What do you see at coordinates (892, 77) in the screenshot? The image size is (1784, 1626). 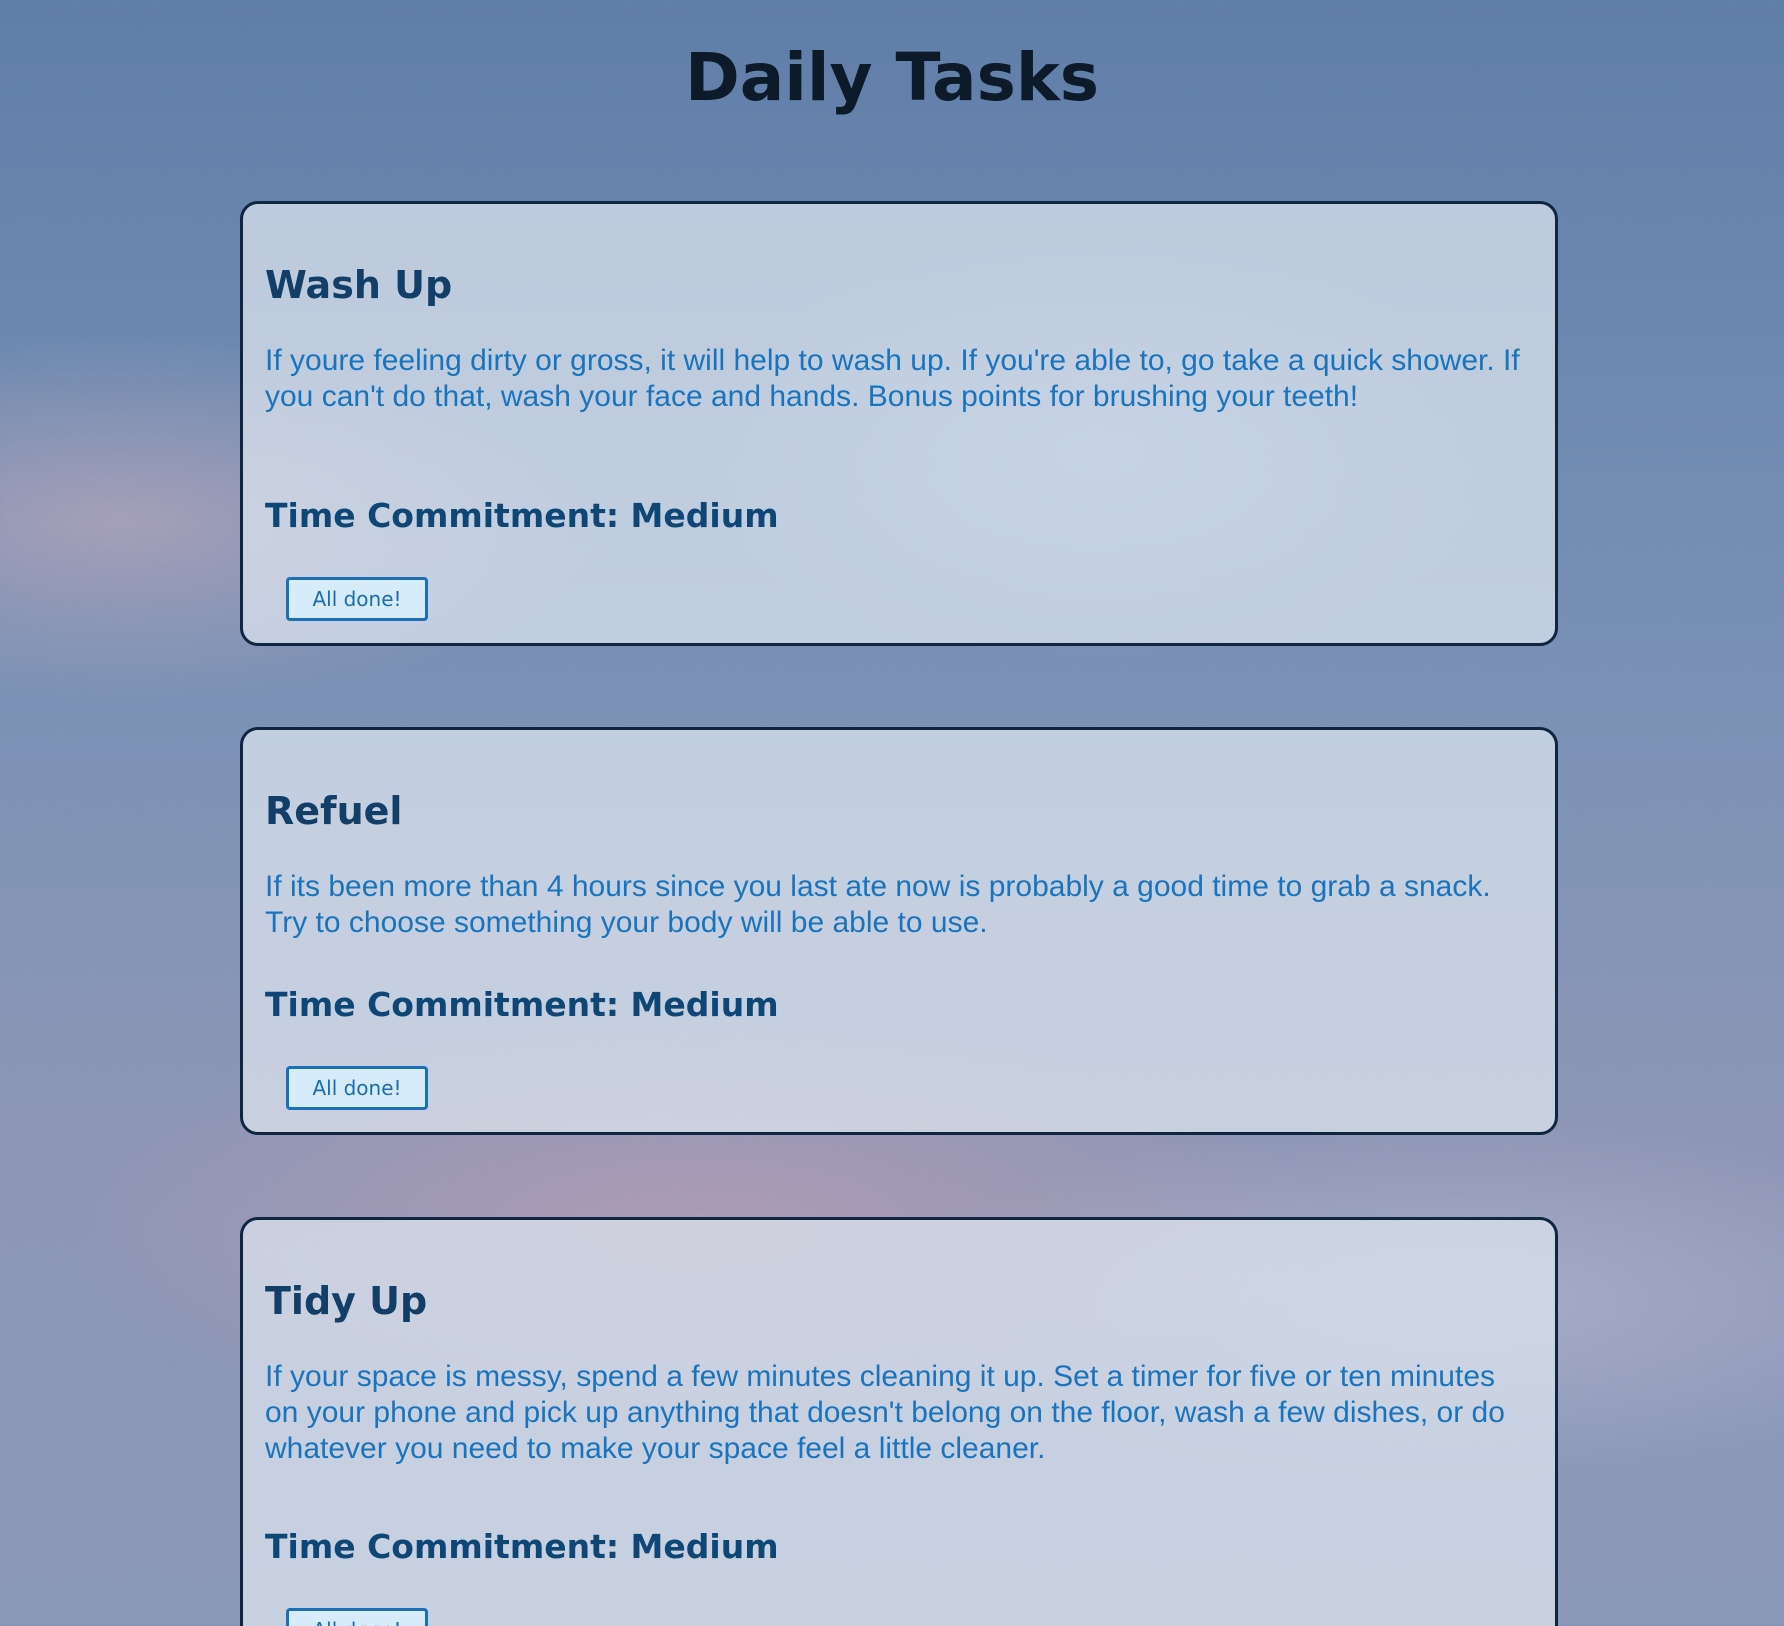 I see `page-title: Daily Tasks` at bounding box center [892, 77].